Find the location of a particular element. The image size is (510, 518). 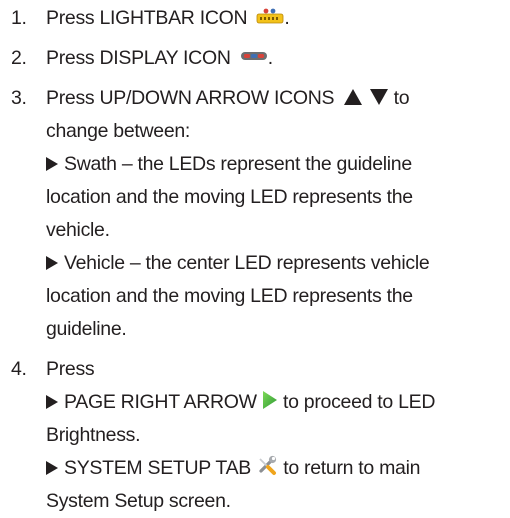

bullet-line: vehicle. is located at coordinates (78, 230).